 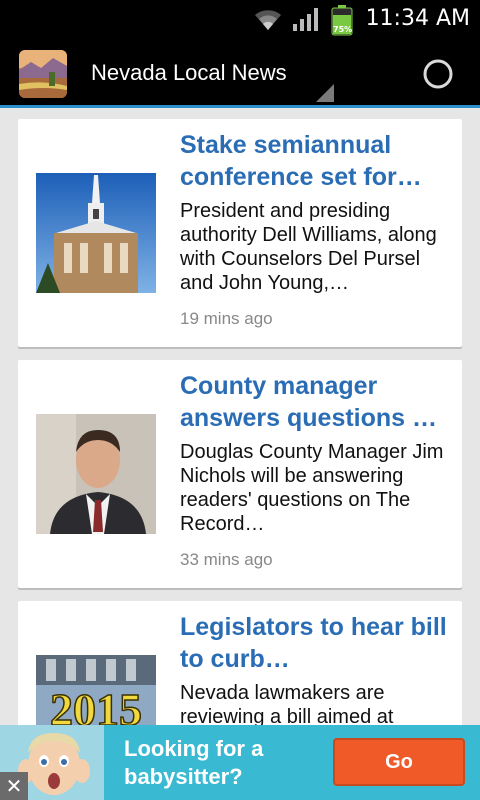 I want to click on app-title: Nevada Local News, so click(x=189, y=73).